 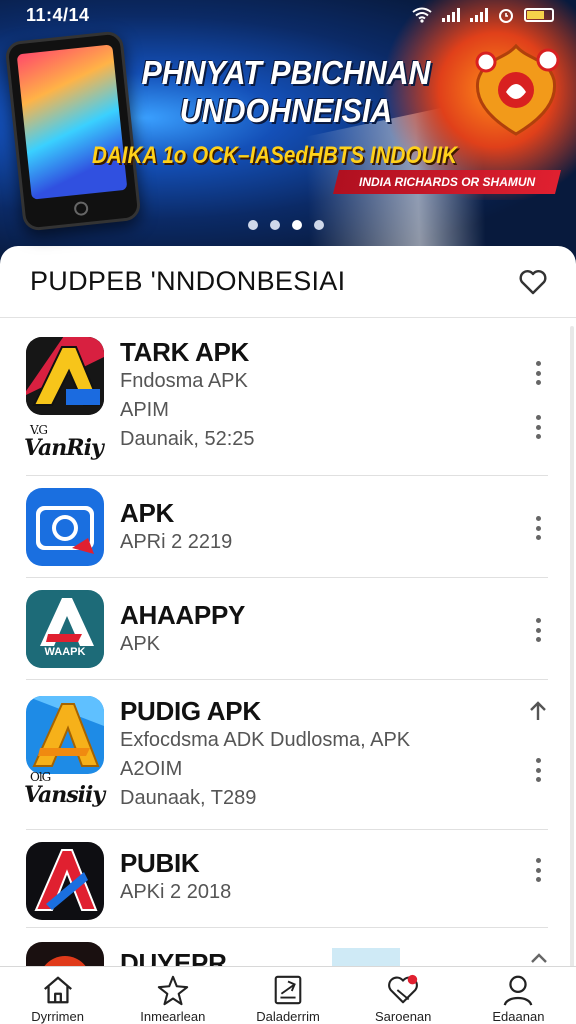 What do you see at coordinates (288, 879) in the screenshot?
I see `list-item: PUBIK APKi 2 2018` at bounding box center [288, 879].